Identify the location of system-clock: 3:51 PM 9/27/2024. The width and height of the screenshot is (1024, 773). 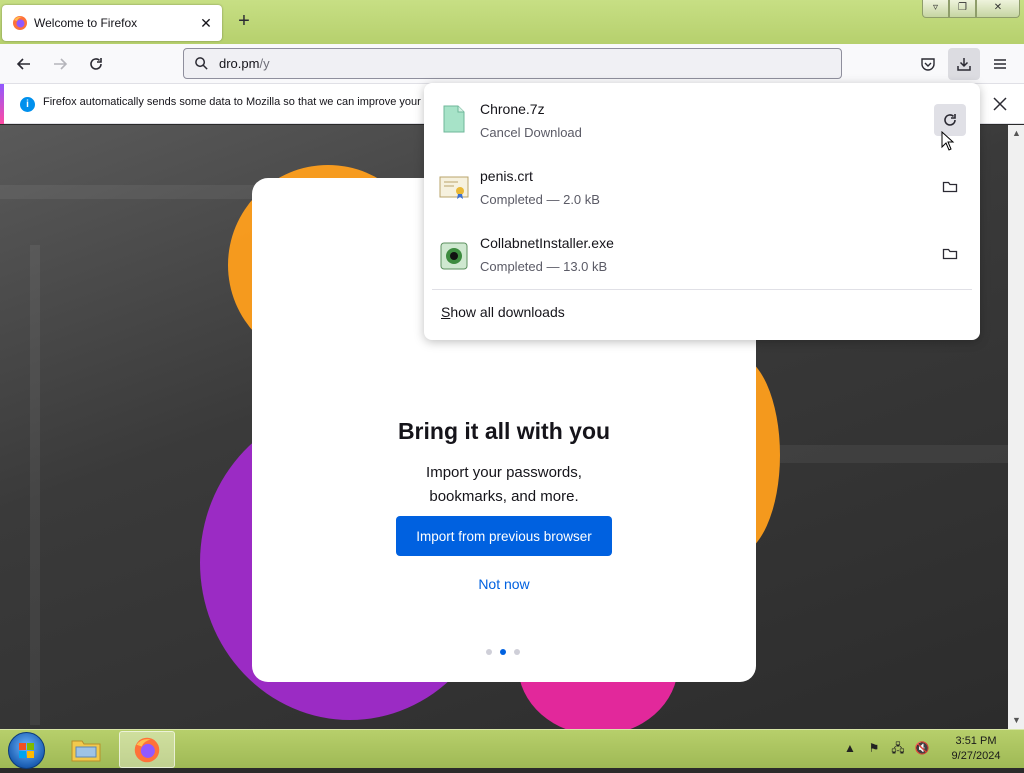
(976, 749).